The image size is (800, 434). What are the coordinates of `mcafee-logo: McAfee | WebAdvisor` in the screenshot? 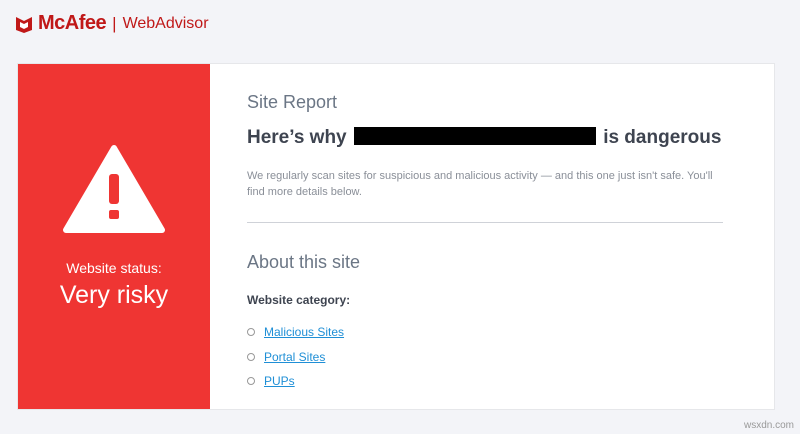 It's located at (112, 23).